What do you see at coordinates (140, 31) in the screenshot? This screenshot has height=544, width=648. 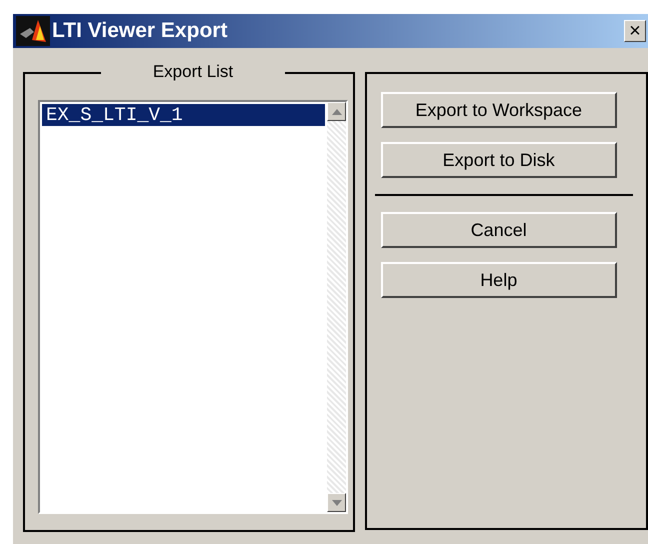 I see `window-title: LTI Viewer Export` at bounding box center [140, 31].